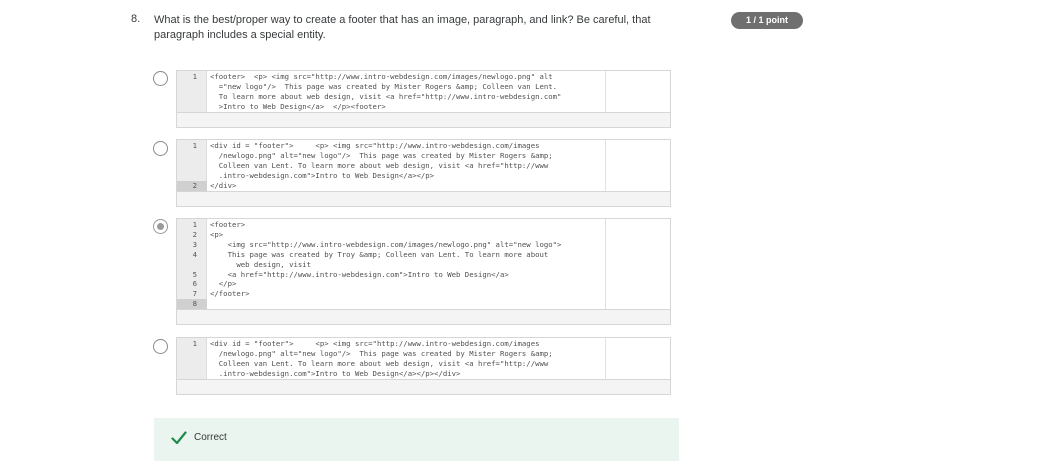 The image size is (1037, 461). Describe the element at coordinates (416, 439) in the screenshot. I see `feedback-panel: Correct` at that location.